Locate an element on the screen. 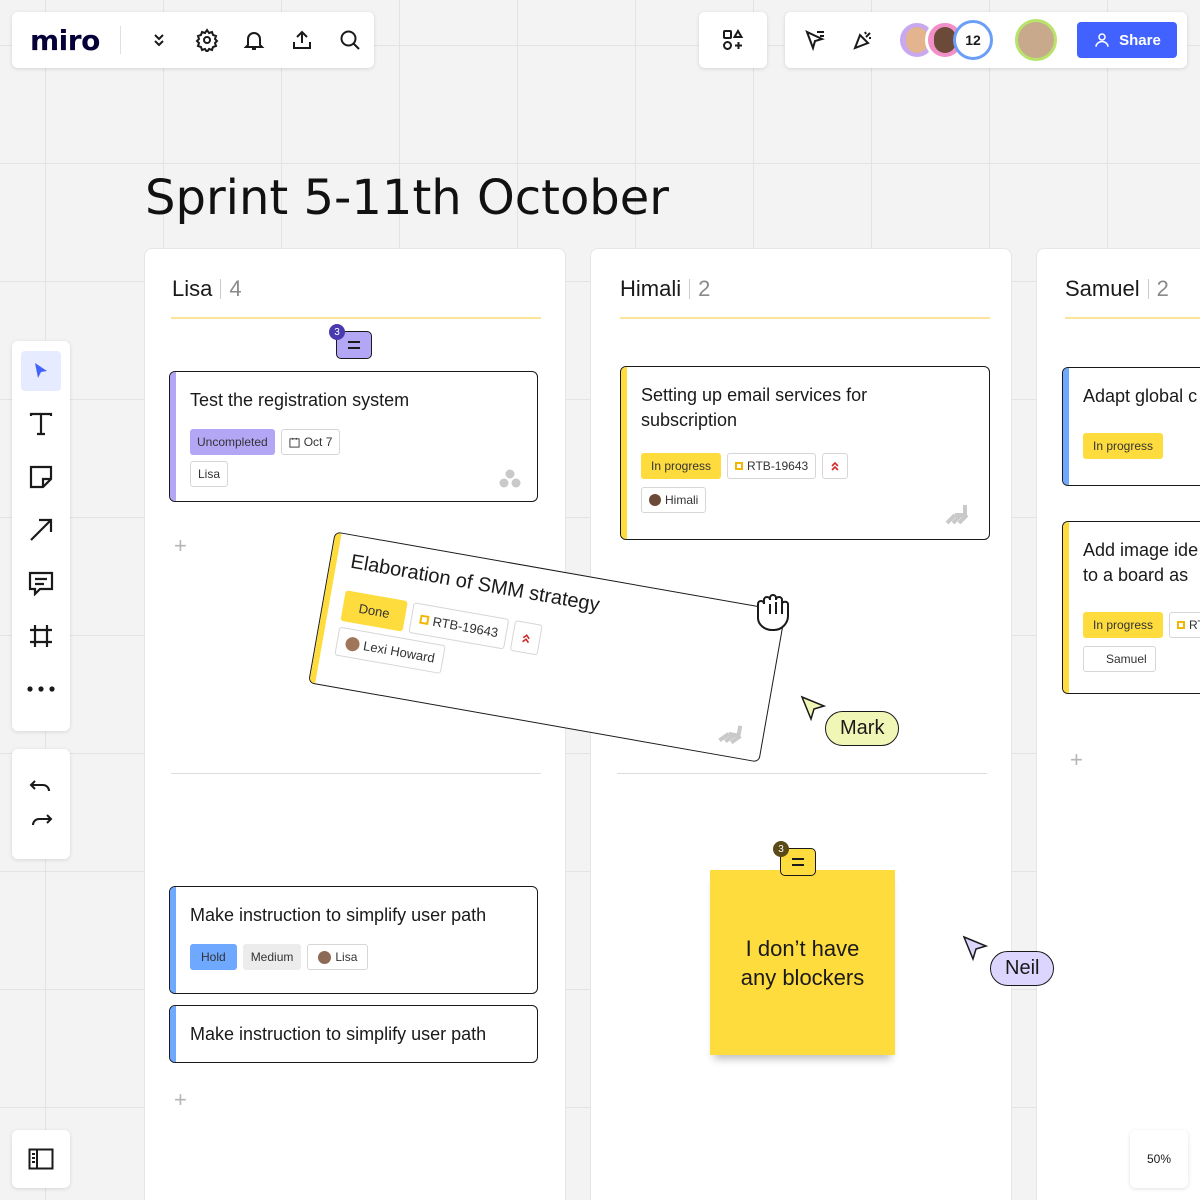  more-tools is located at coordinates (41, 689).